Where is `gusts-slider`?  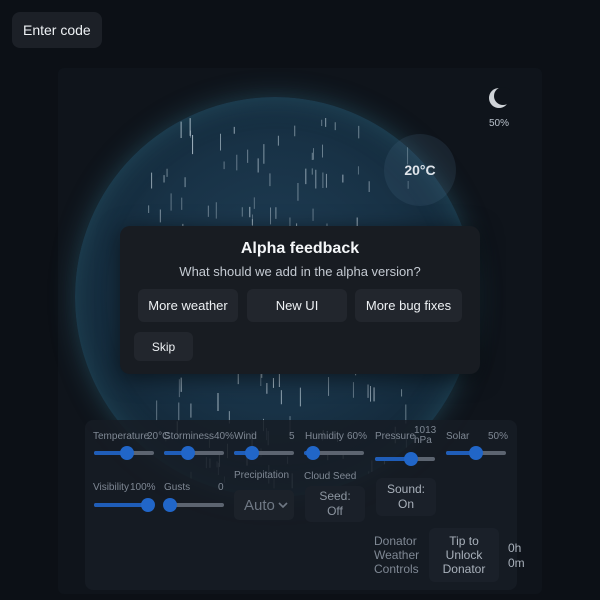 gusts-slider is located at coordinates (193, 505).